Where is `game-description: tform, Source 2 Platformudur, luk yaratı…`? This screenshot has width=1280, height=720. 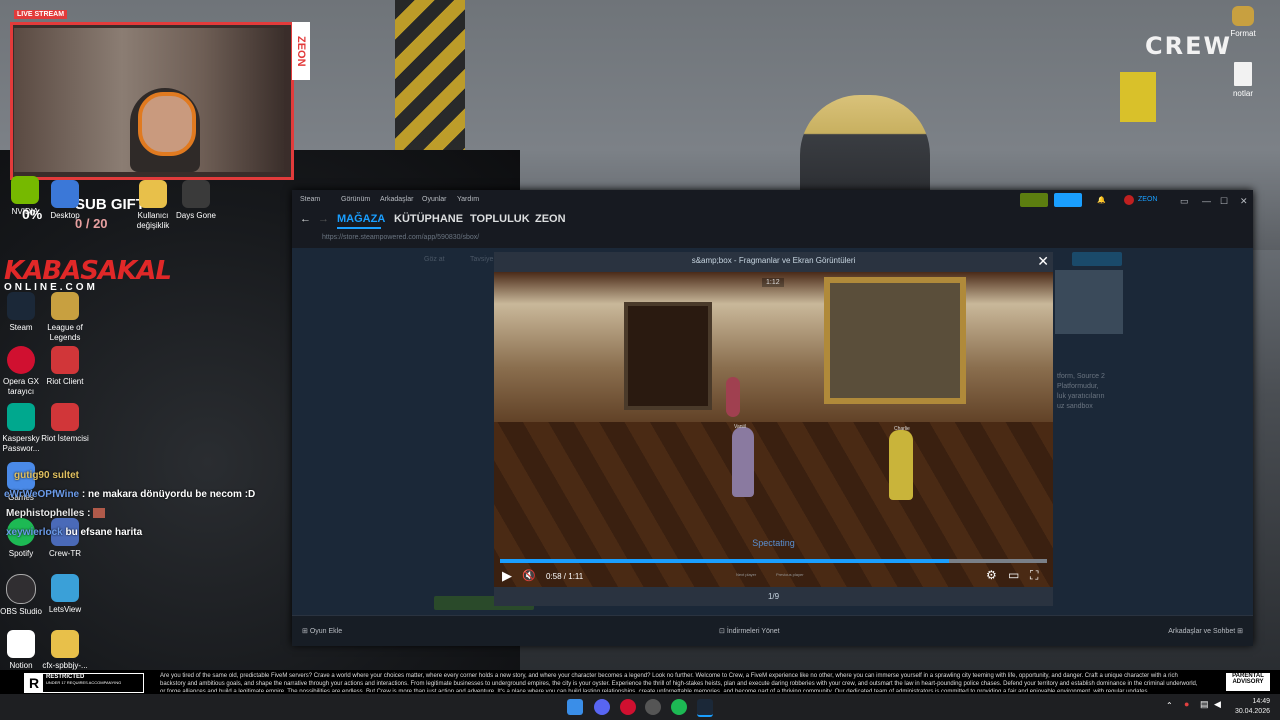 game-description: tform, Source 2 Platformudur, luk yaratı… is located at coordinates (1081, 391).